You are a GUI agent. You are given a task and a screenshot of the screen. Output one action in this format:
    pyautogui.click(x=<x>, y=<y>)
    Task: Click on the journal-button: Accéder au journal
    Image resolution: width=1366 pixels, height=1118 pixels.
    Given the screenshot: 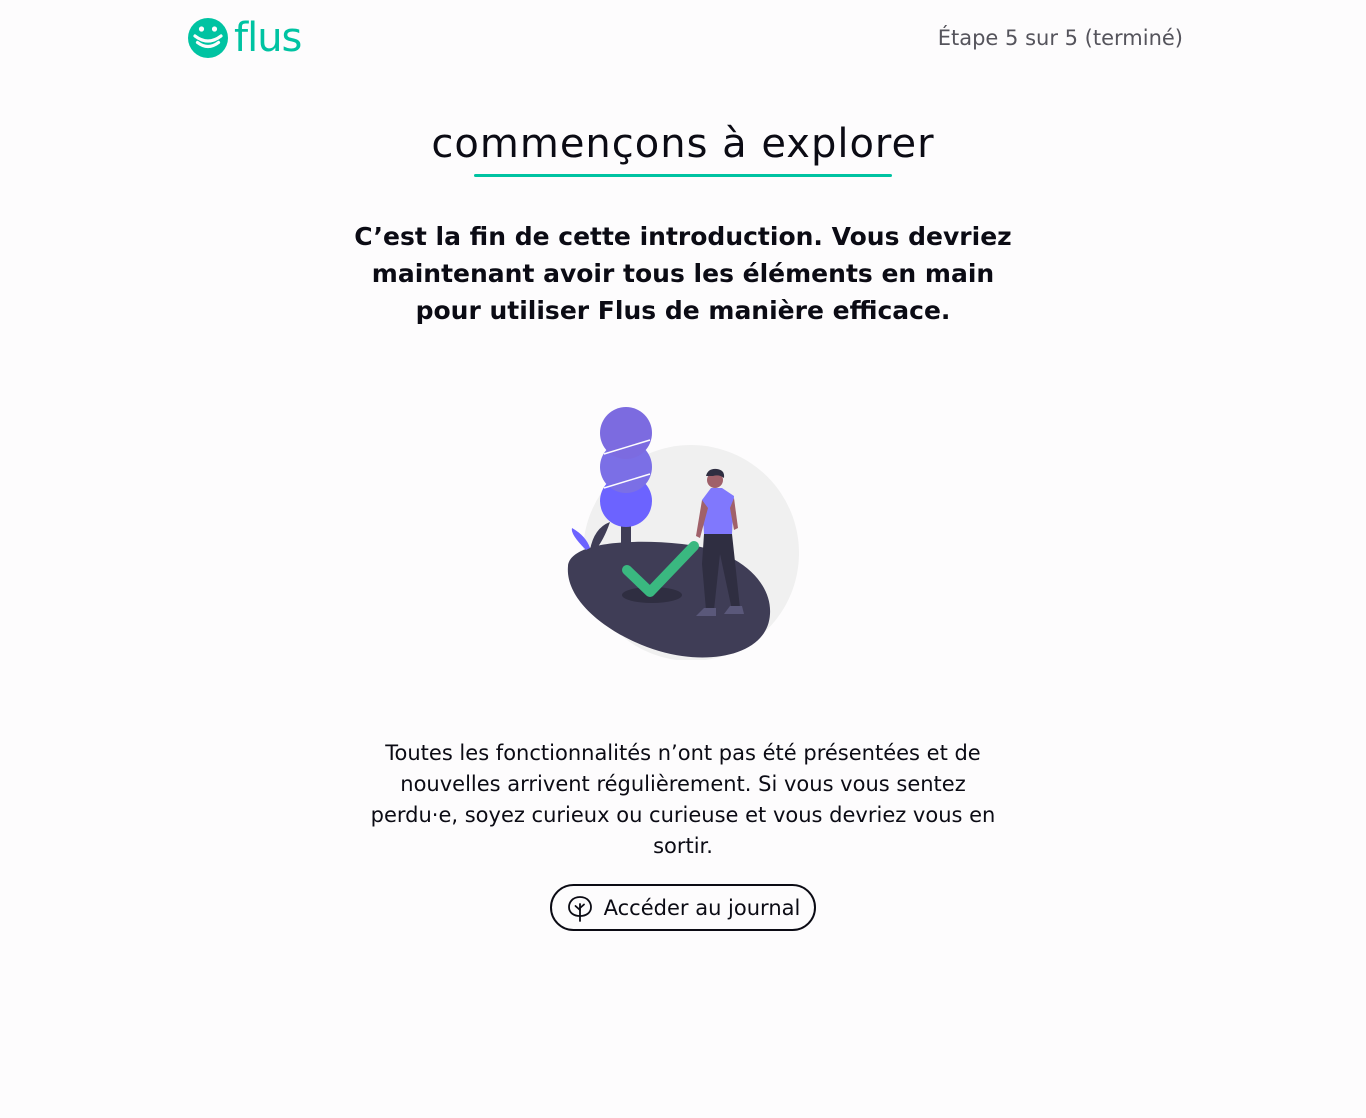 What is the action you would take?
    pyautogui.click(x=683, y=907)
    